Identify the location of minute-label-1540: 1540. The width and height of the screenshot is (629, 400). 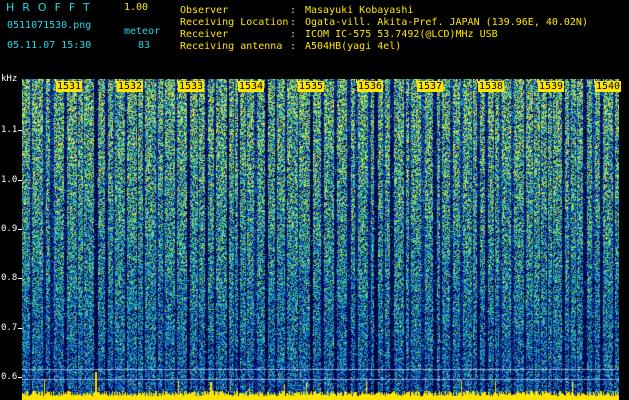
(608, 86).